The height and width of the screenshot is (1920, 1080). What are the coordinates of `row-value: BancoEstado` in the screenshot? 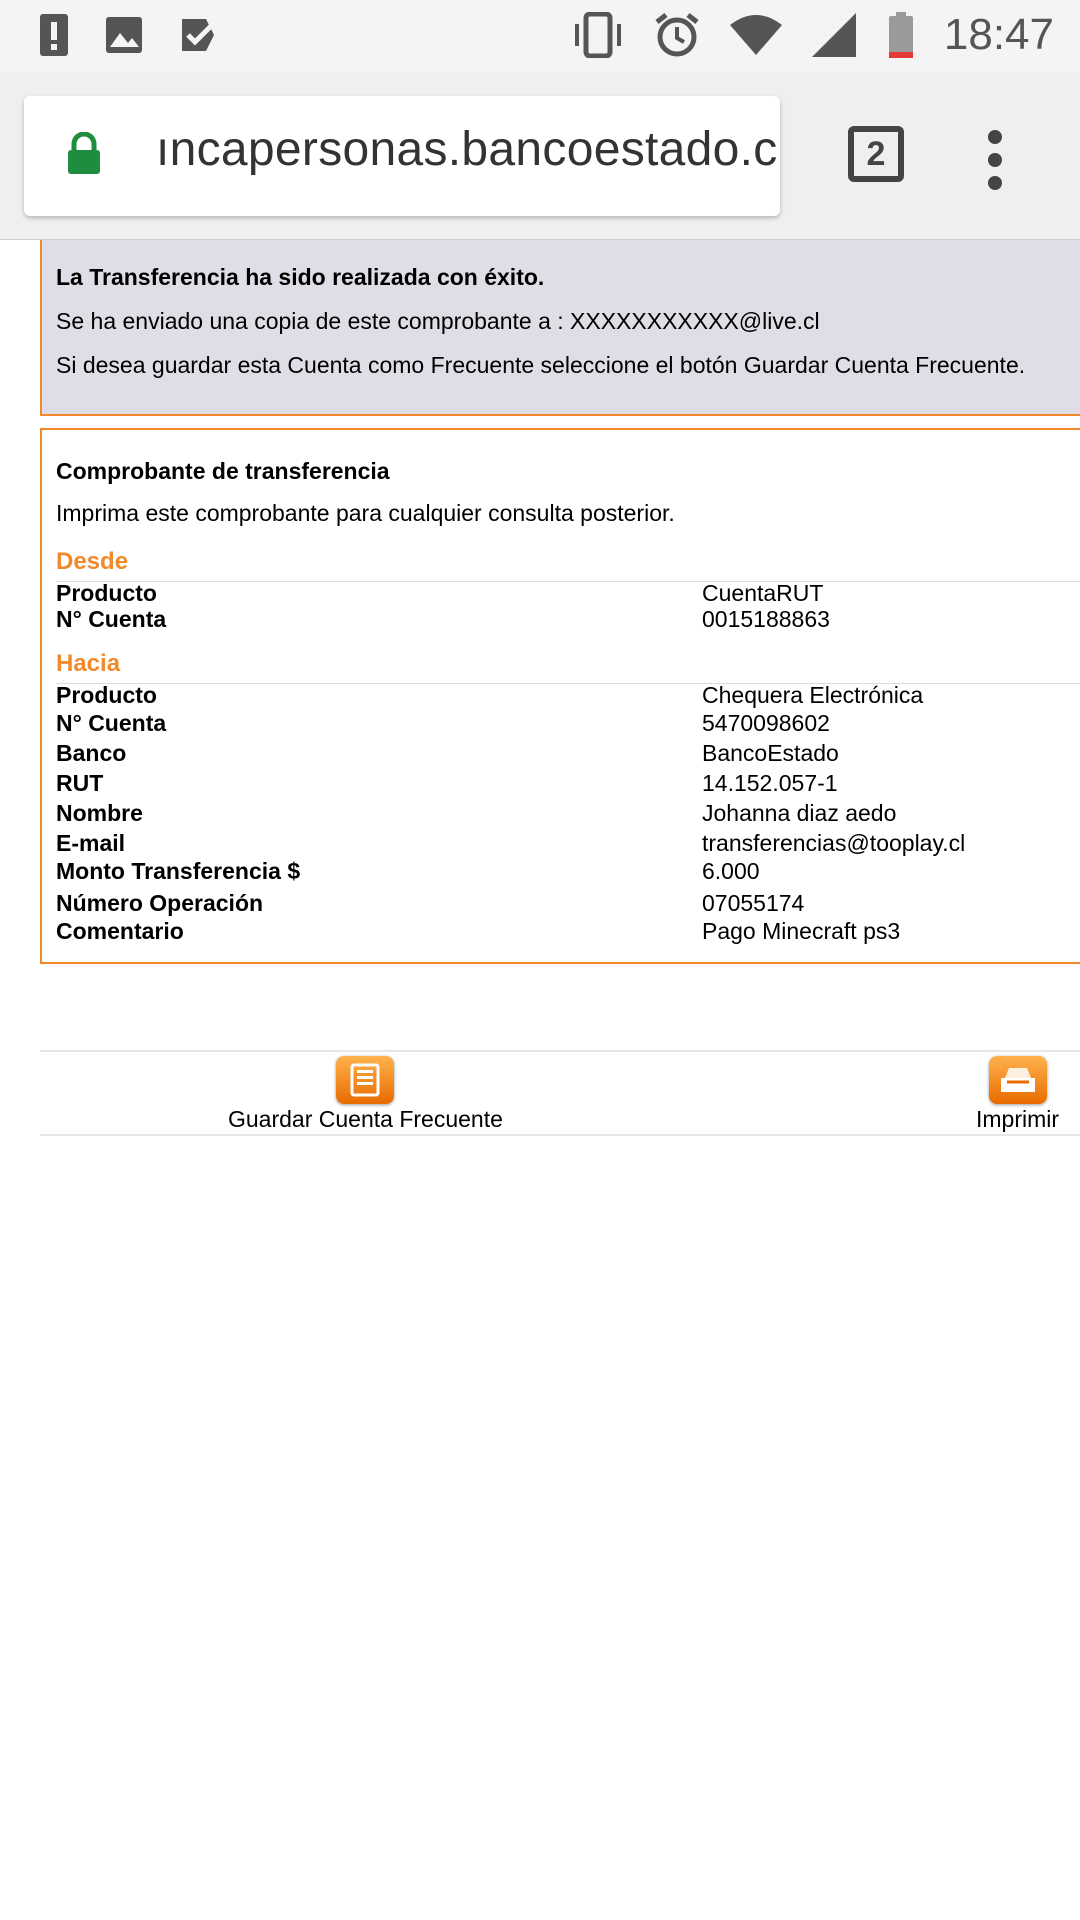 It's located at (770, 753).